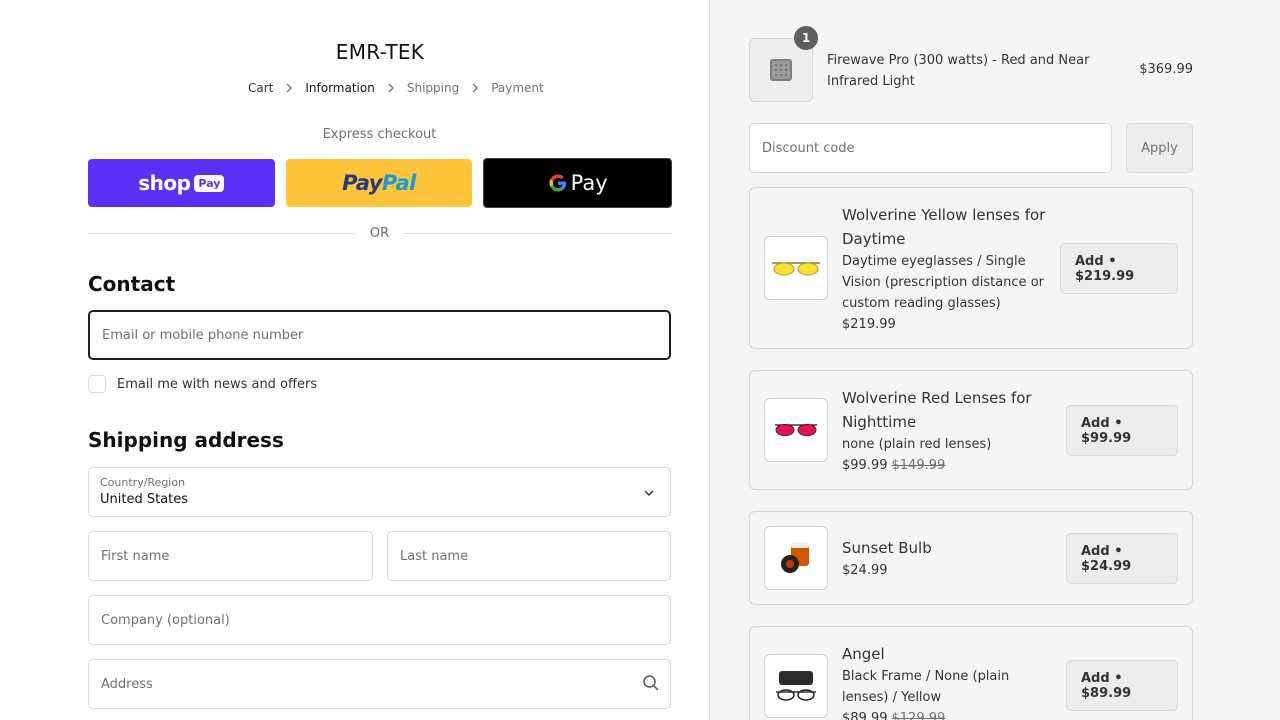 This screenshot has width=1280, height=720. I want to click on first-name-field, so click(230, 556).